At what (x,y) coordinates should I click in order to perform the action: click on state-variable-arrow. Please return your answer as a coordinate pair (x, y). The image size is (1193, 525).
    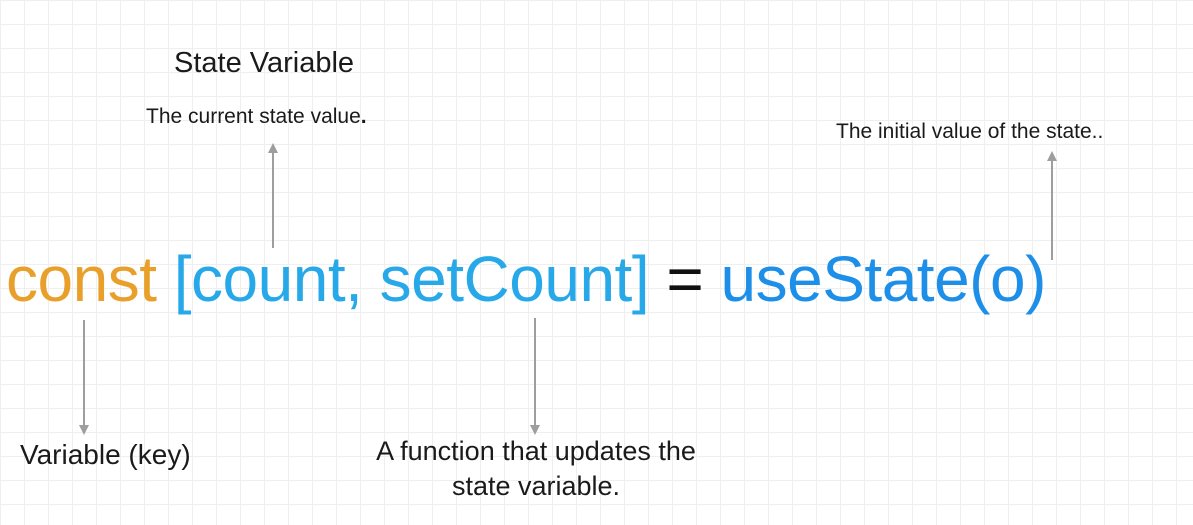
    Looking at the image, I should click on (273, 195).